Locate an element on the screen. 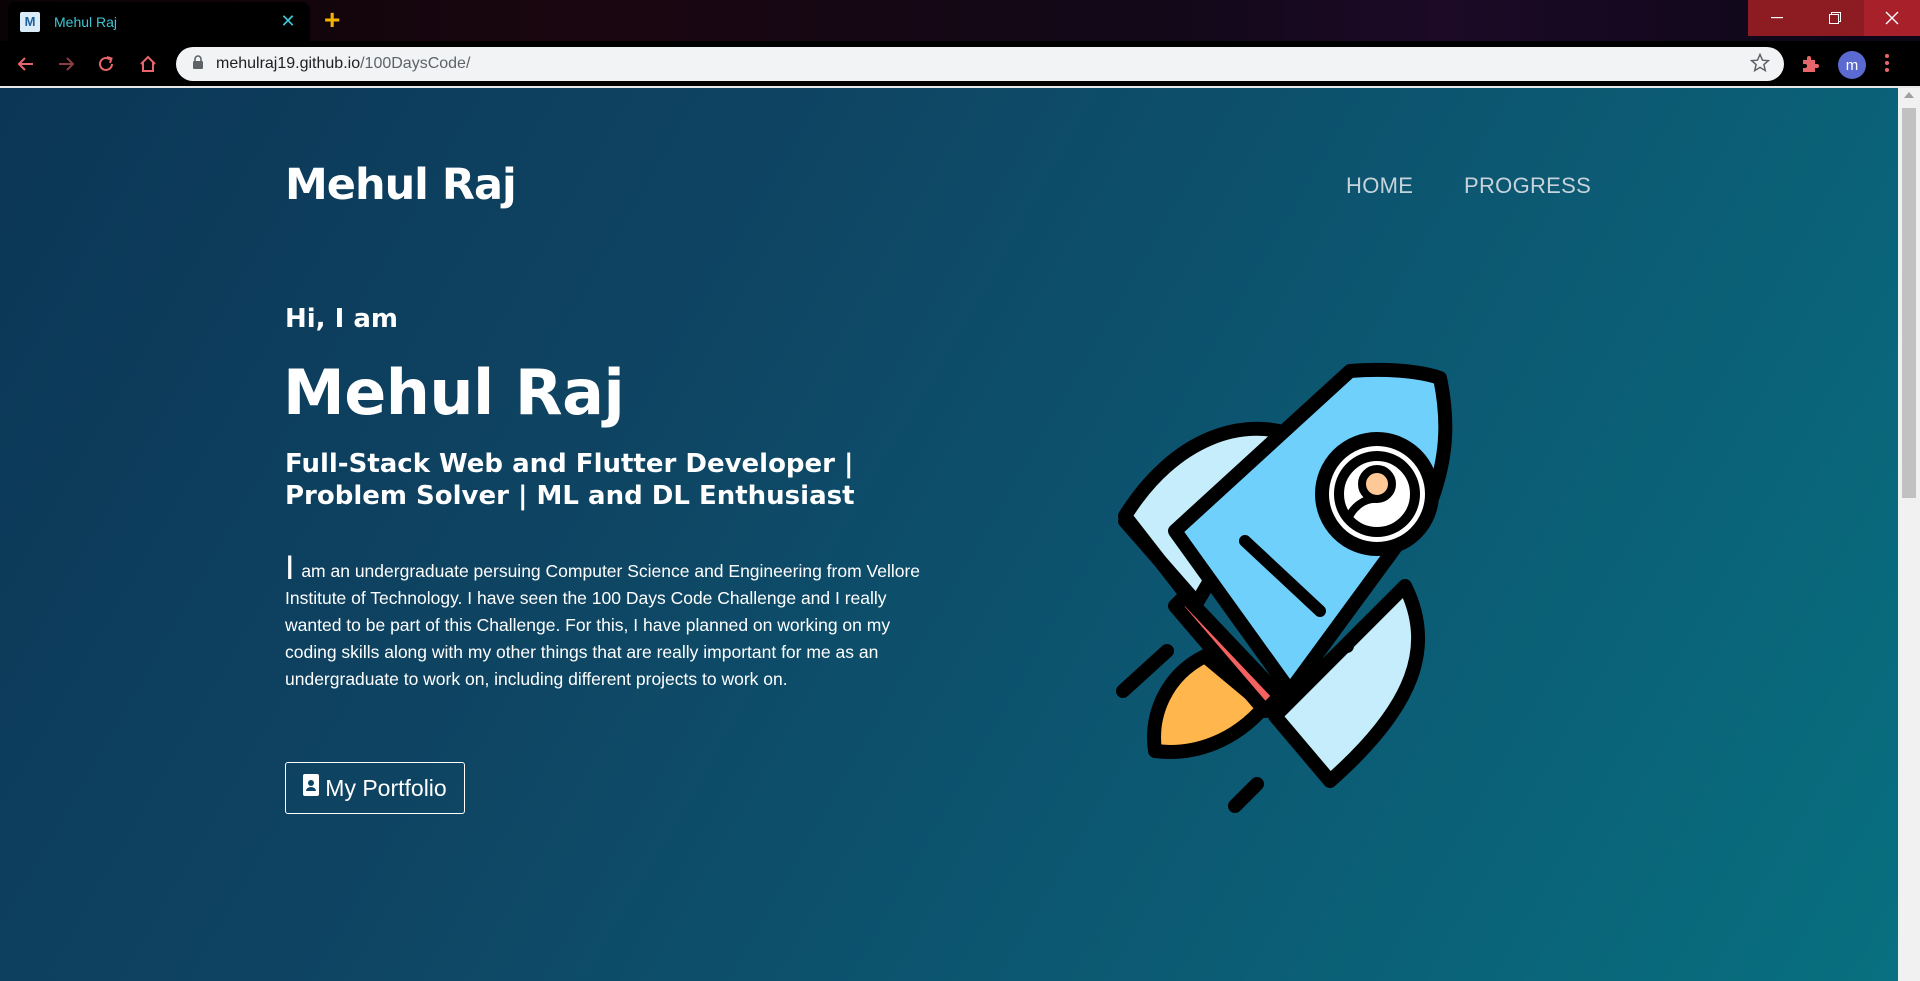  extensions-puzzle-icon is located at coordinates (1810, 66).